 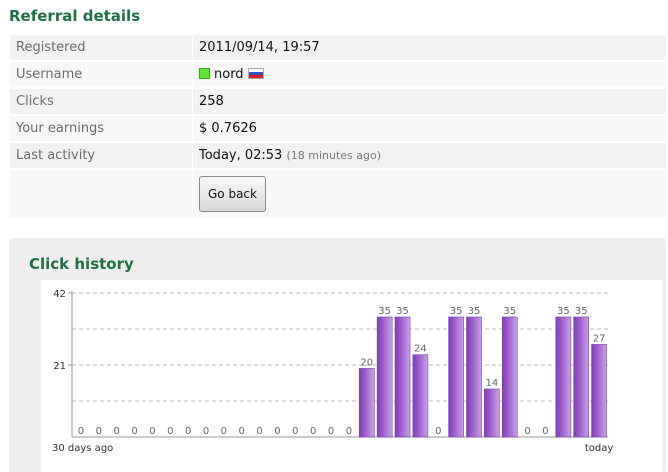 I want to click on russia-flag-icon, so click(x=255, y=73).